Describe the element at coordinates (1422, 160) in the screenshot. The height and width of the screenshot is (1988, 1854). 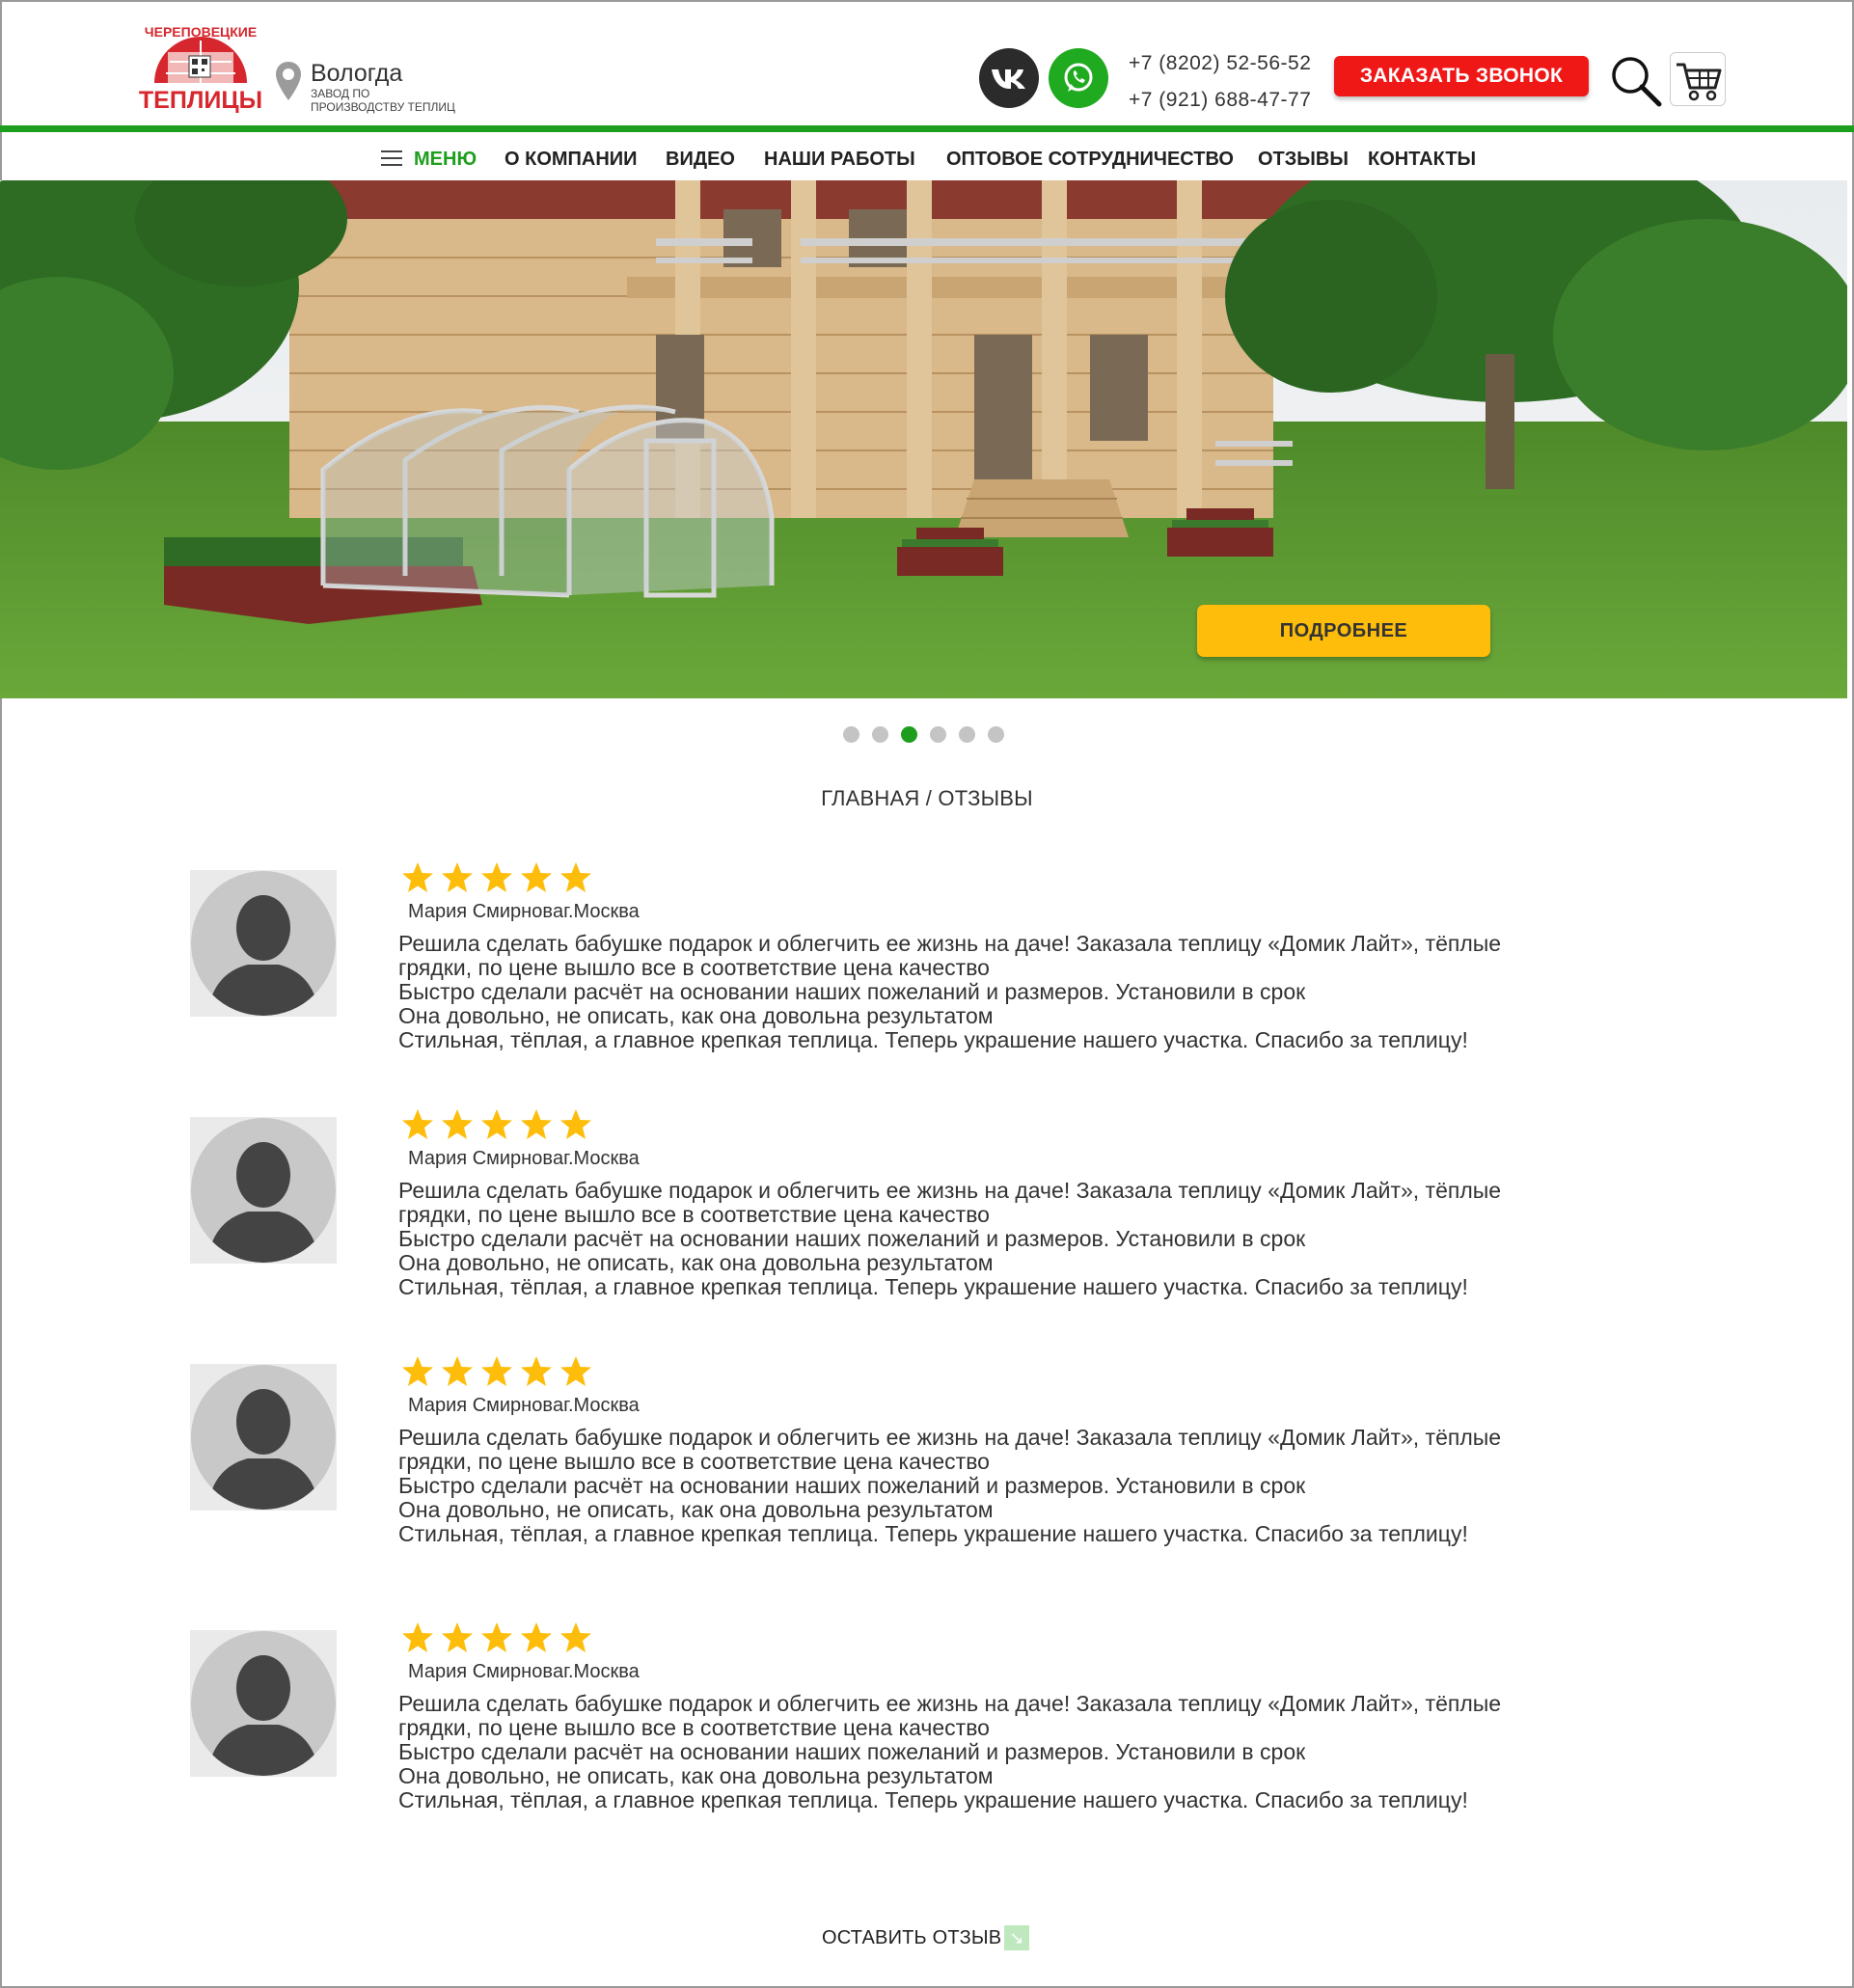
I see `nav-contacts: КОНТАКТЫ` at that location.